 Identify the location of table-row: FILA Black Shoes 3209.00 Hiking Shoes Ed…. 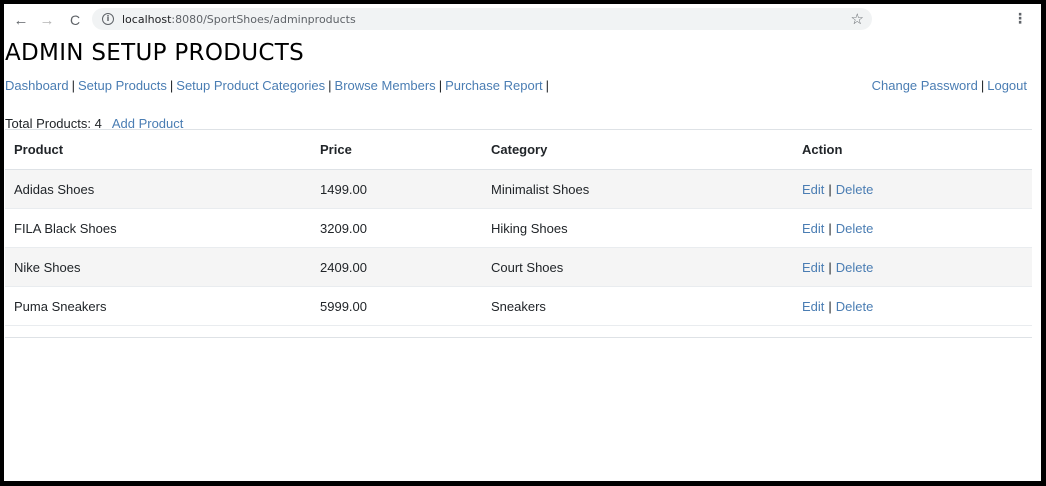
(518, 228).